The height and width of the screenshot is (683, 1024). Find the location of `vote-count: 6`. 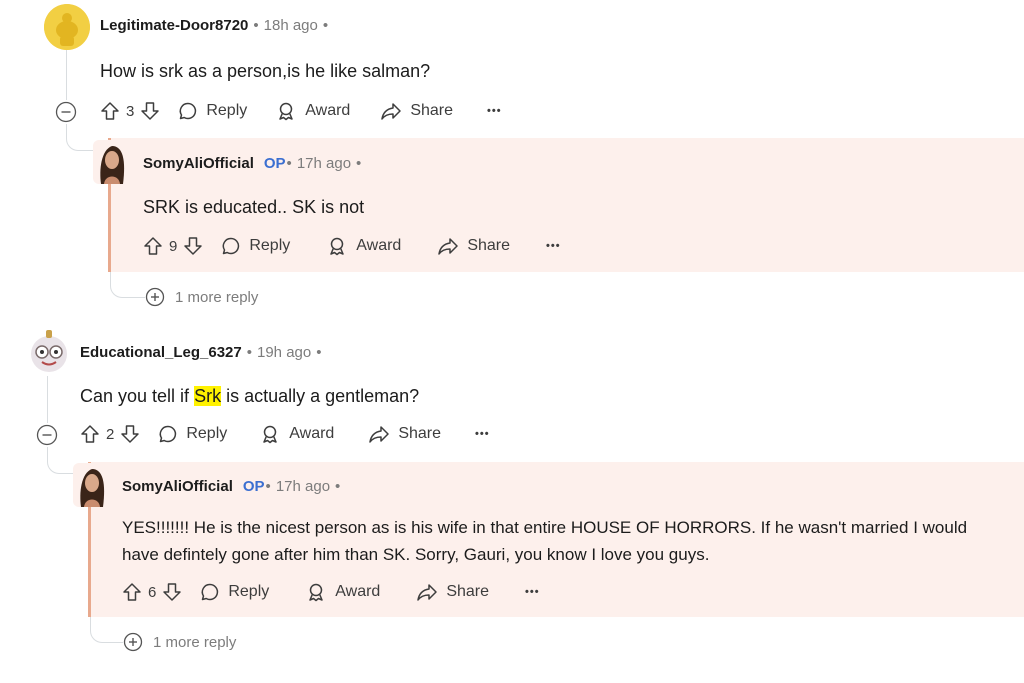

vote-count: 6 is located at coordinates (152, 592).